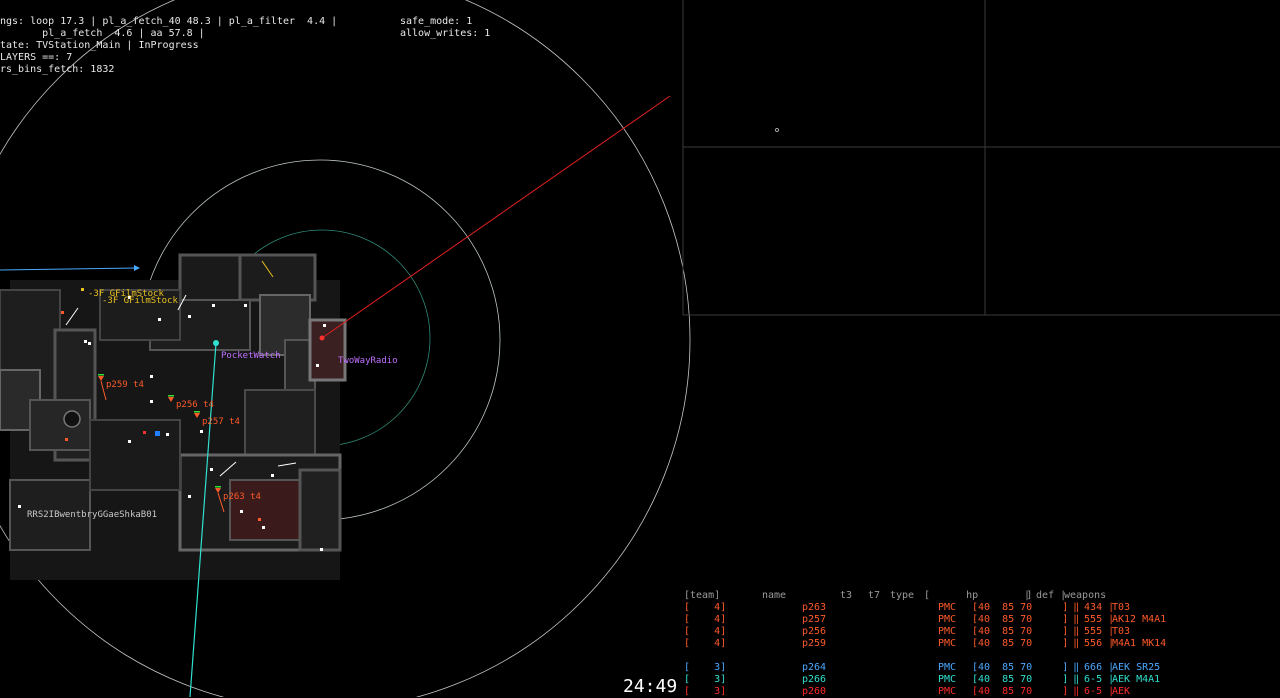  Describe the element at coordinates (958, 680) in the screenshot. I see `table-row: [ 3] p266 PMC [40 85 70 ] | | 6-5 | AEK M4A1` at that location.